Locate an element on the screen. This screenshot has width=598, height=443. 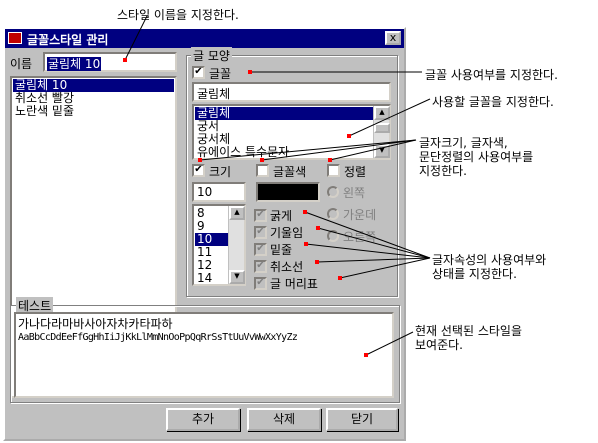
callout-line-test is located at coordinates (389, 343).